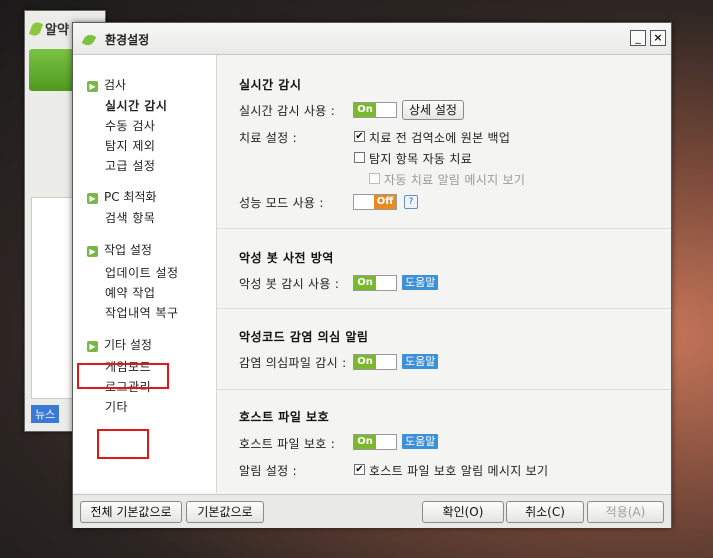 This screenshot has width=713, height=558. What do you see at coordinates (375, 202) in the screenshot?
I see `perf-mode-toggle: Off` at bounding box center [375, 202].